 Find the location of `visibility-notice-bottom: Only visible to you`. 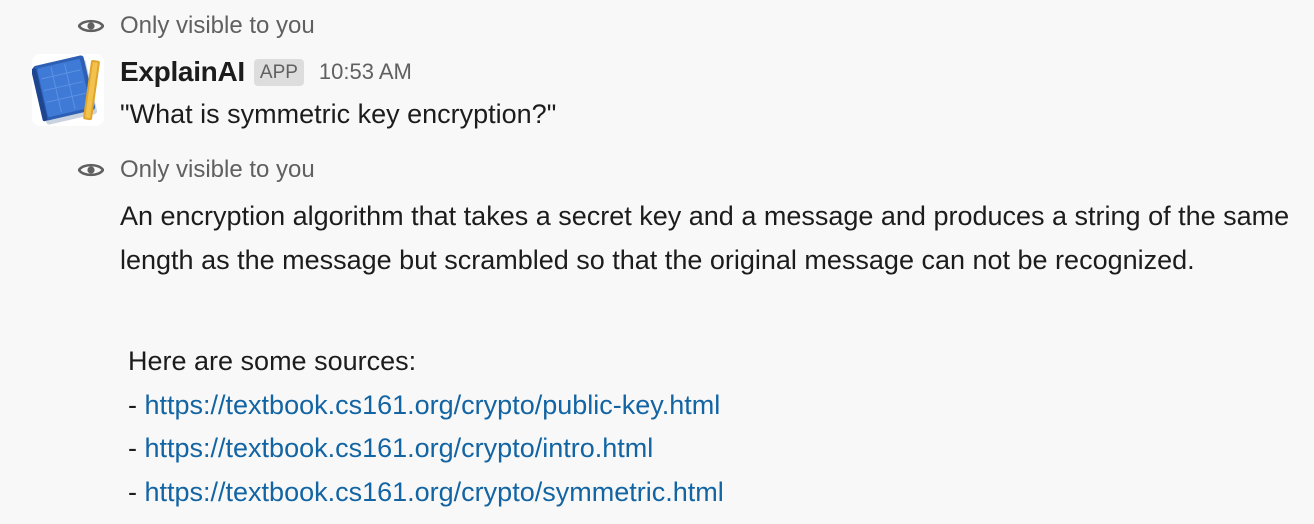

visibility-notice-bottom: Only visible to you is located at coordinates (196, 170).